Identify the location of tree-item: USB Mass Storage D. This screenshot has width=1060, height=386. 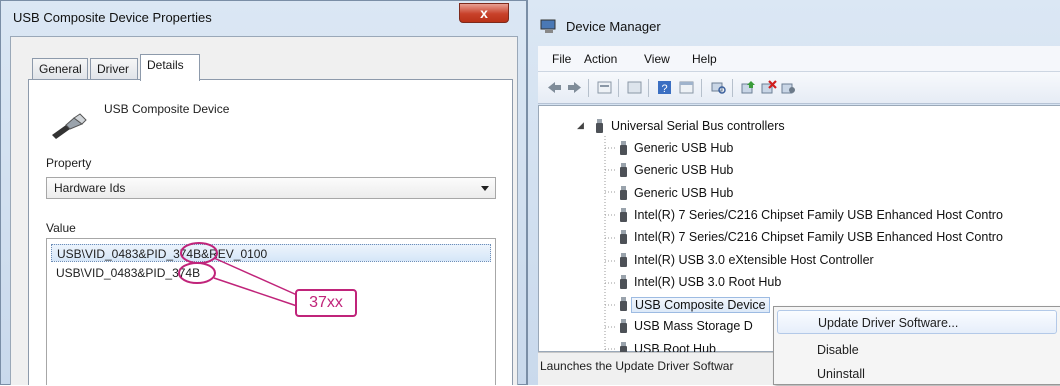
(693, 326).